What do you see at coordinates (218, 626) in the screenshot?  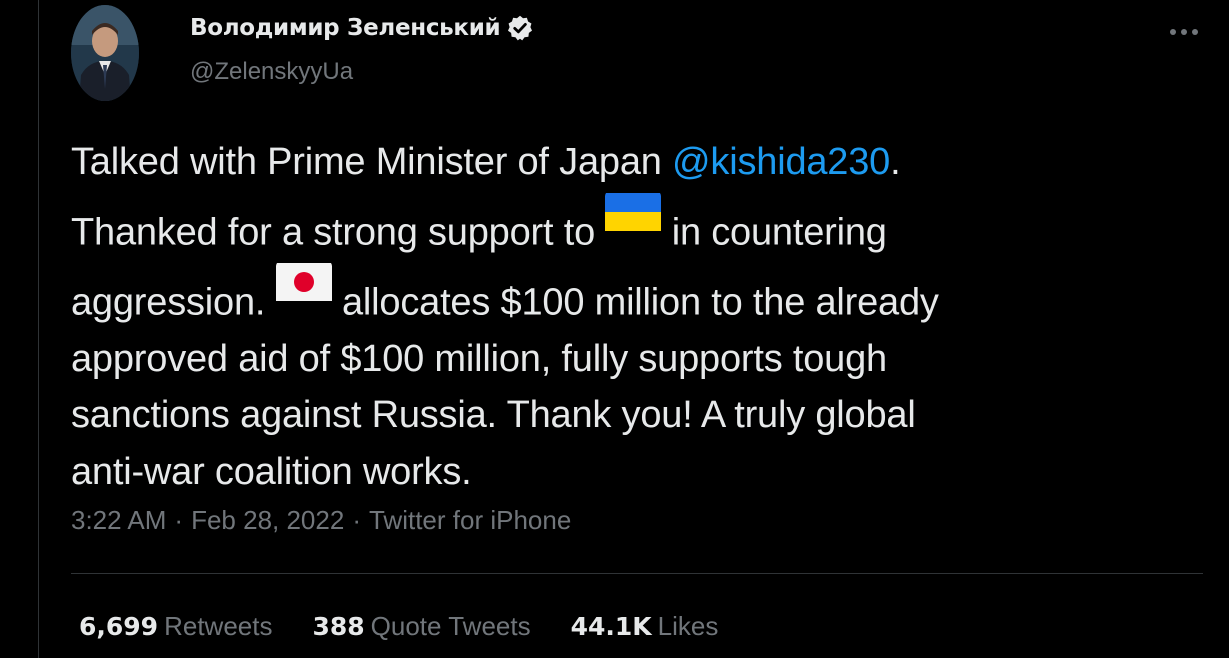 I see `retweets-label: Retweets` at bounding box center [218, 626].